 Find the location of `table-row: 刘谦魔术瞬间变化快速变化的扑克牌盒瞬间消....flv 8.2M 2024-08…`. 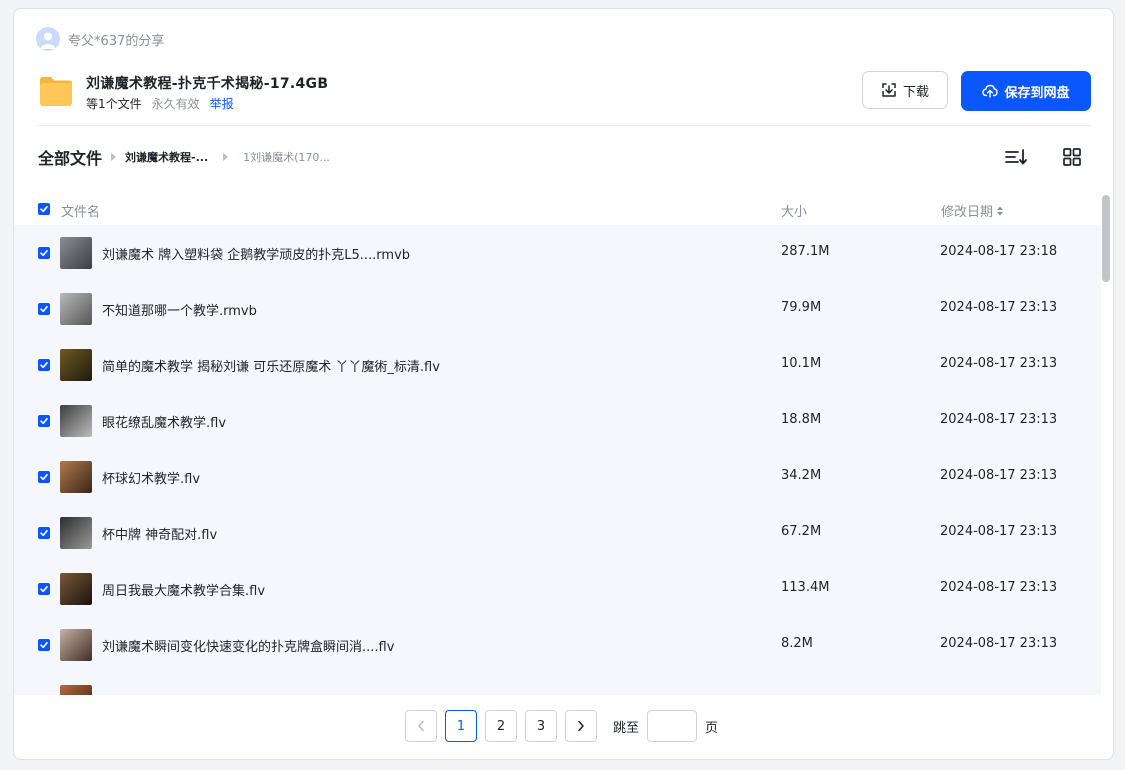

table-row: 刘谦魔术瞬间变化快速变化的扑克牌盒瞬间消....flv 8.2M 2024-08… is located at coordinates (557, 645).